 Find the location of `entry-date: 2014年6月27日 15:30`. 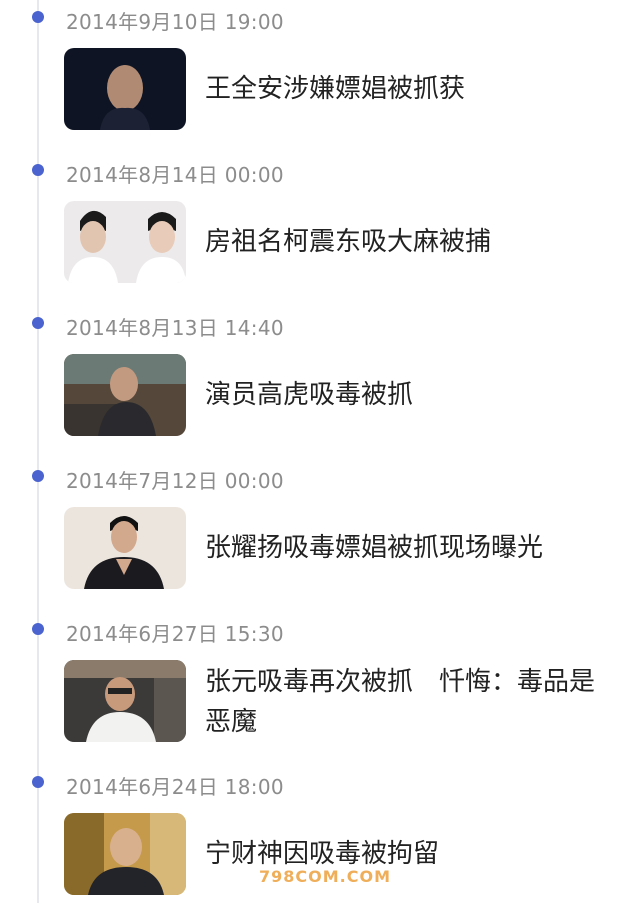

entry-date: 2014年6月27日 15:30 is located at coordinates (175, 634).